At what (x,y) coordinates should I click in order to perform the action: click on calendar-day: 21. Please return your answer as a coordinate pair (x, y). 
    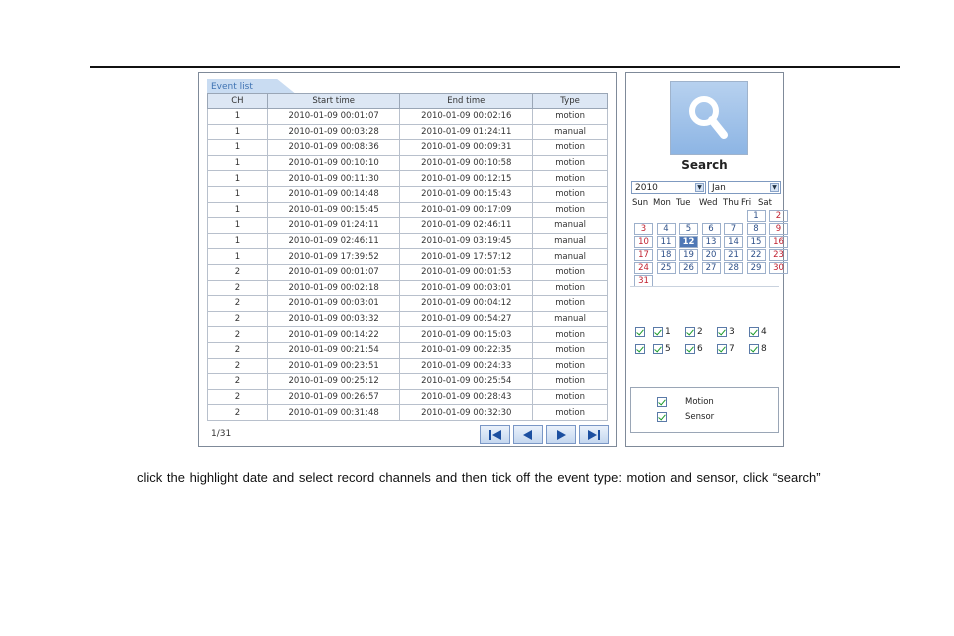
    Looking at the image, I should click on (733, 255).